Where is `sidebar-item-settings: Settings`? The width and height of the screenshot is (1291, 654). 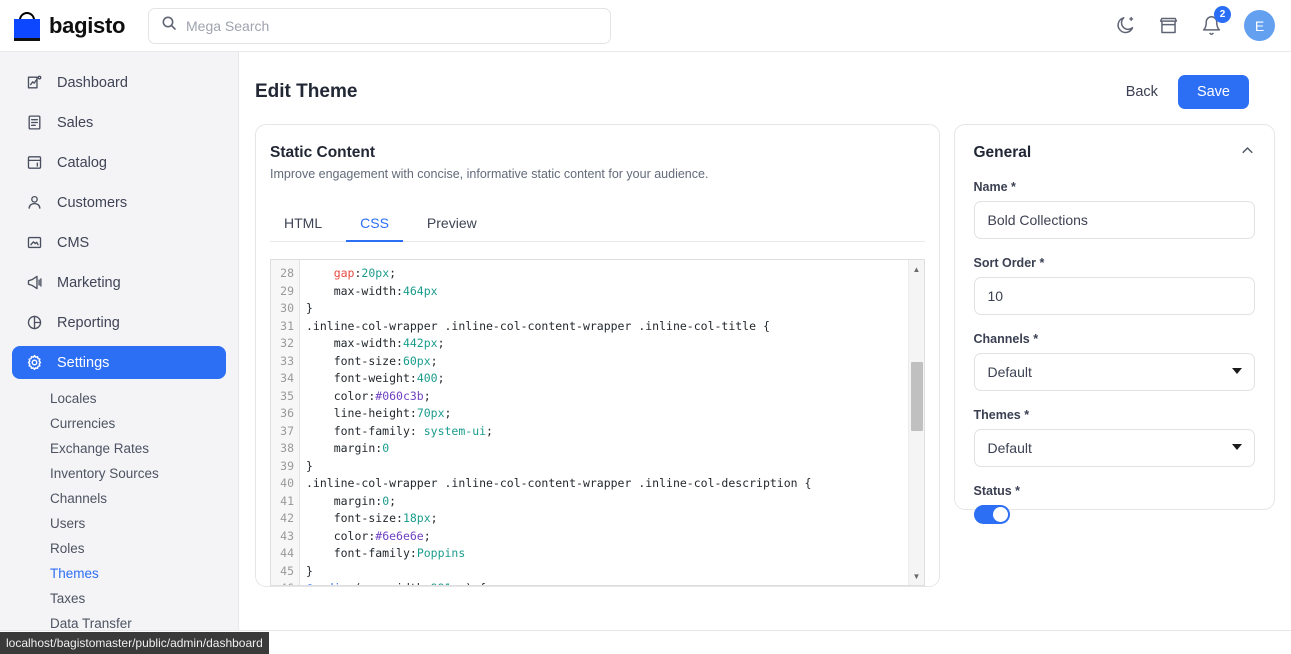
sidebar-item-settings: Settings is located at coordinates (119, 362).